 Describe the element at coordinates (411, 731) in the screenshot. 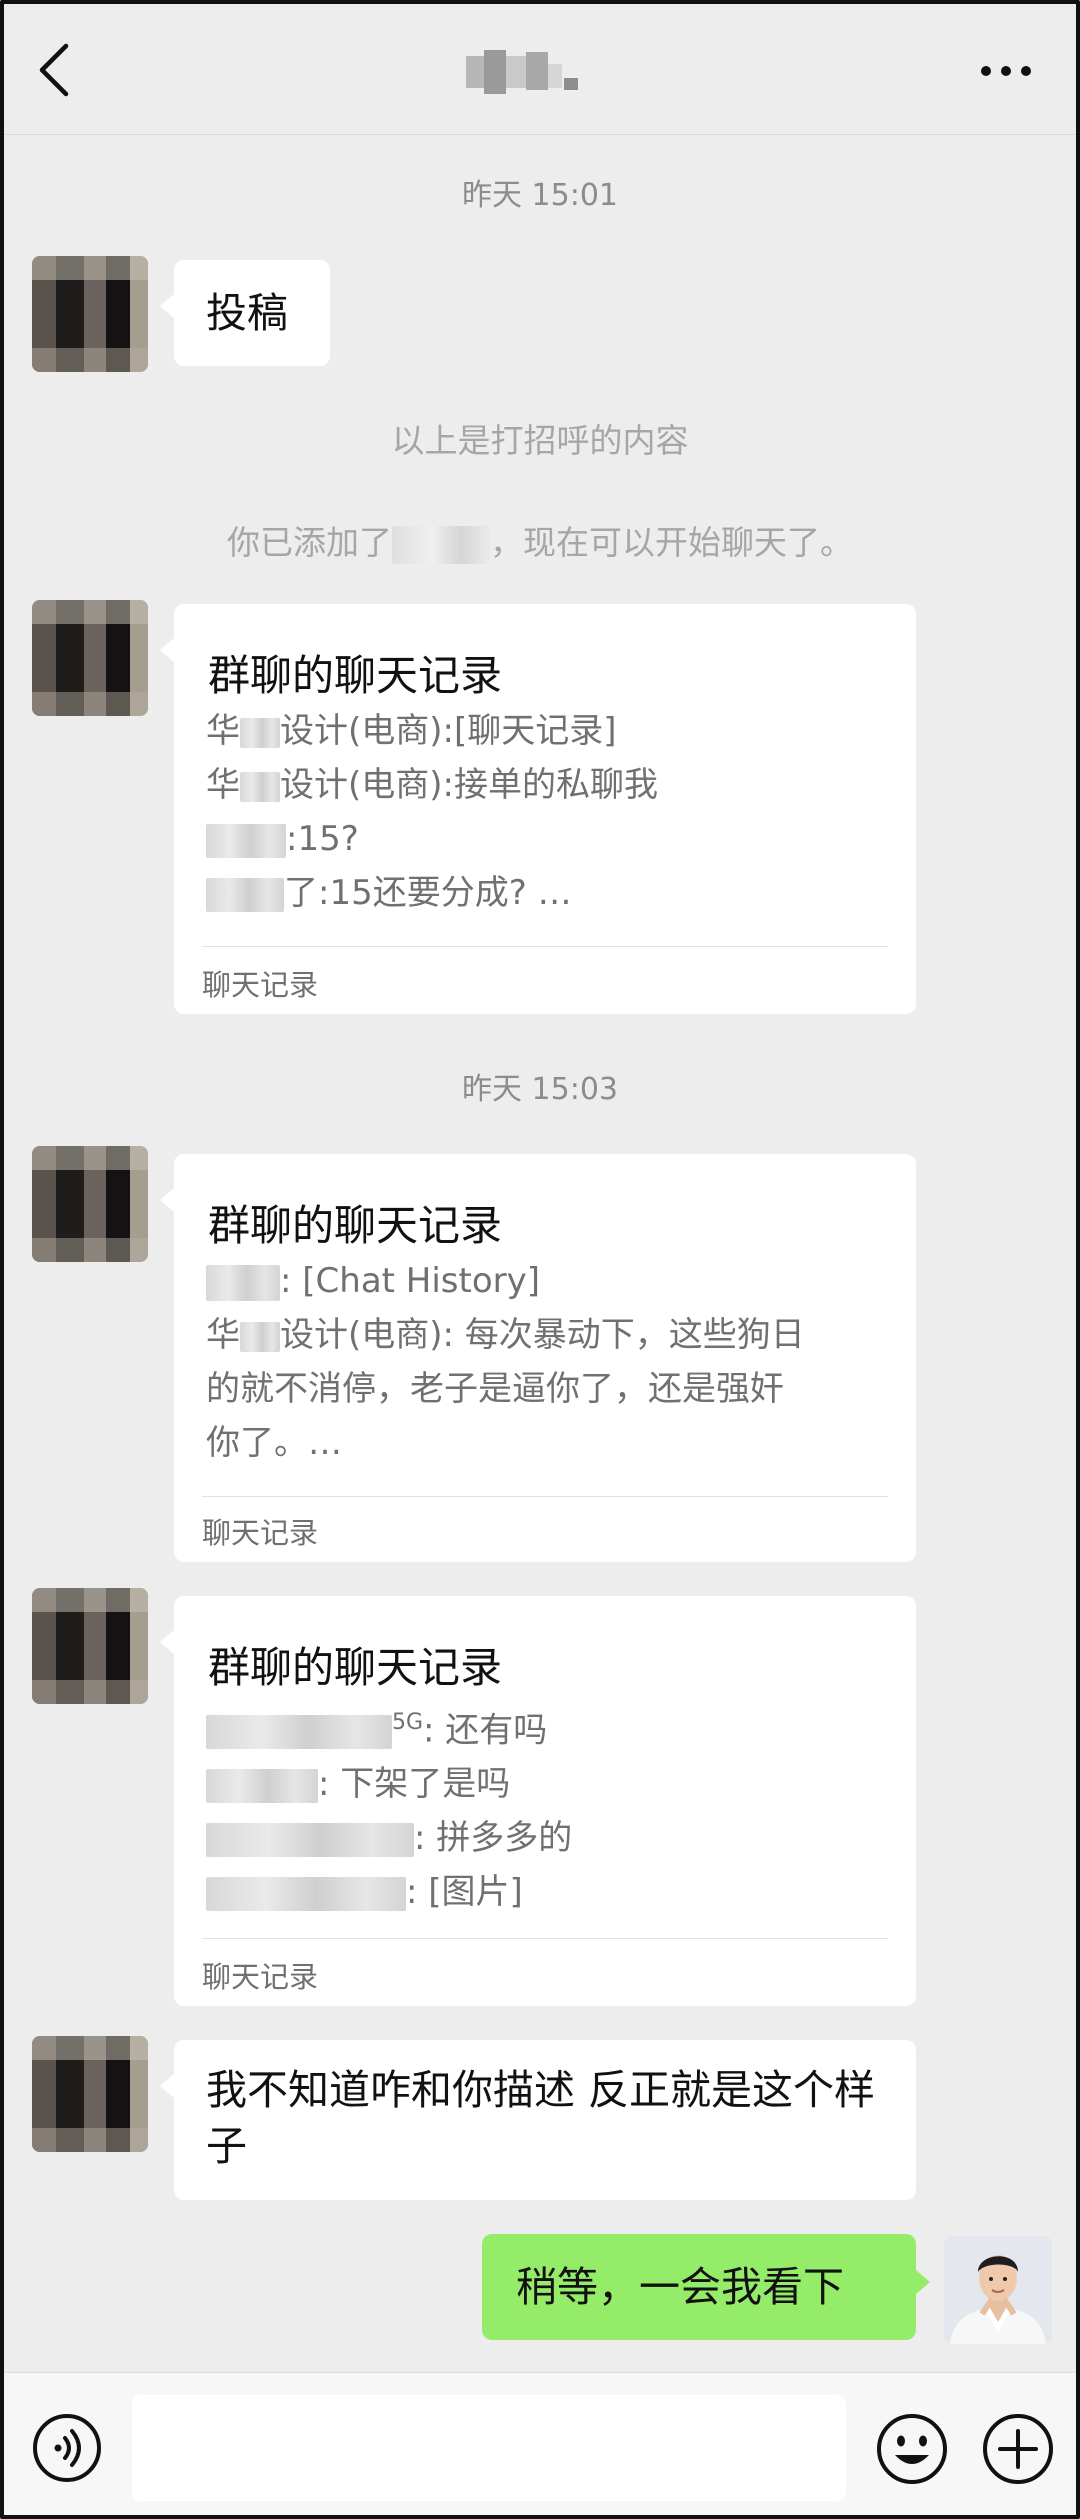

I see `record-line: 华设计(电商):[聊天记录]` at that location.